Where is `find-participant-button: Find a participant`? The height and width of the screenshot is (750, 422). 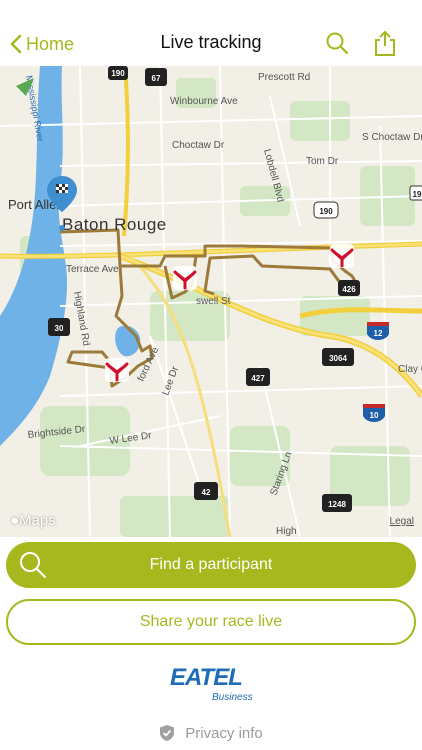 find-participant-button: Find a participant is located at coordinates (211, 565).